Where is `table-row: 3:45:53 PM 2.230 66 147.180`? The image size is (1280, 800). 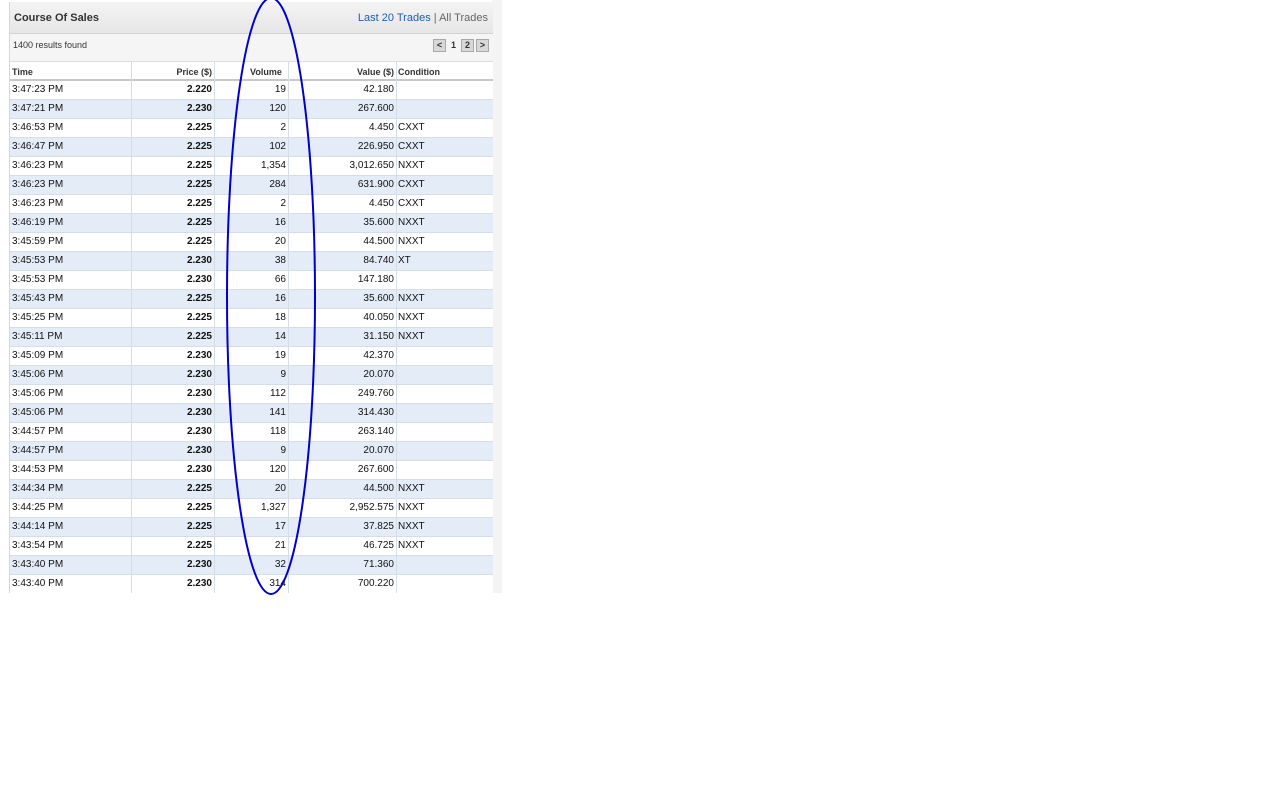
table-row: 3:45:53 PM 2.230 66 147.180 is located at coordinates (251, 280).